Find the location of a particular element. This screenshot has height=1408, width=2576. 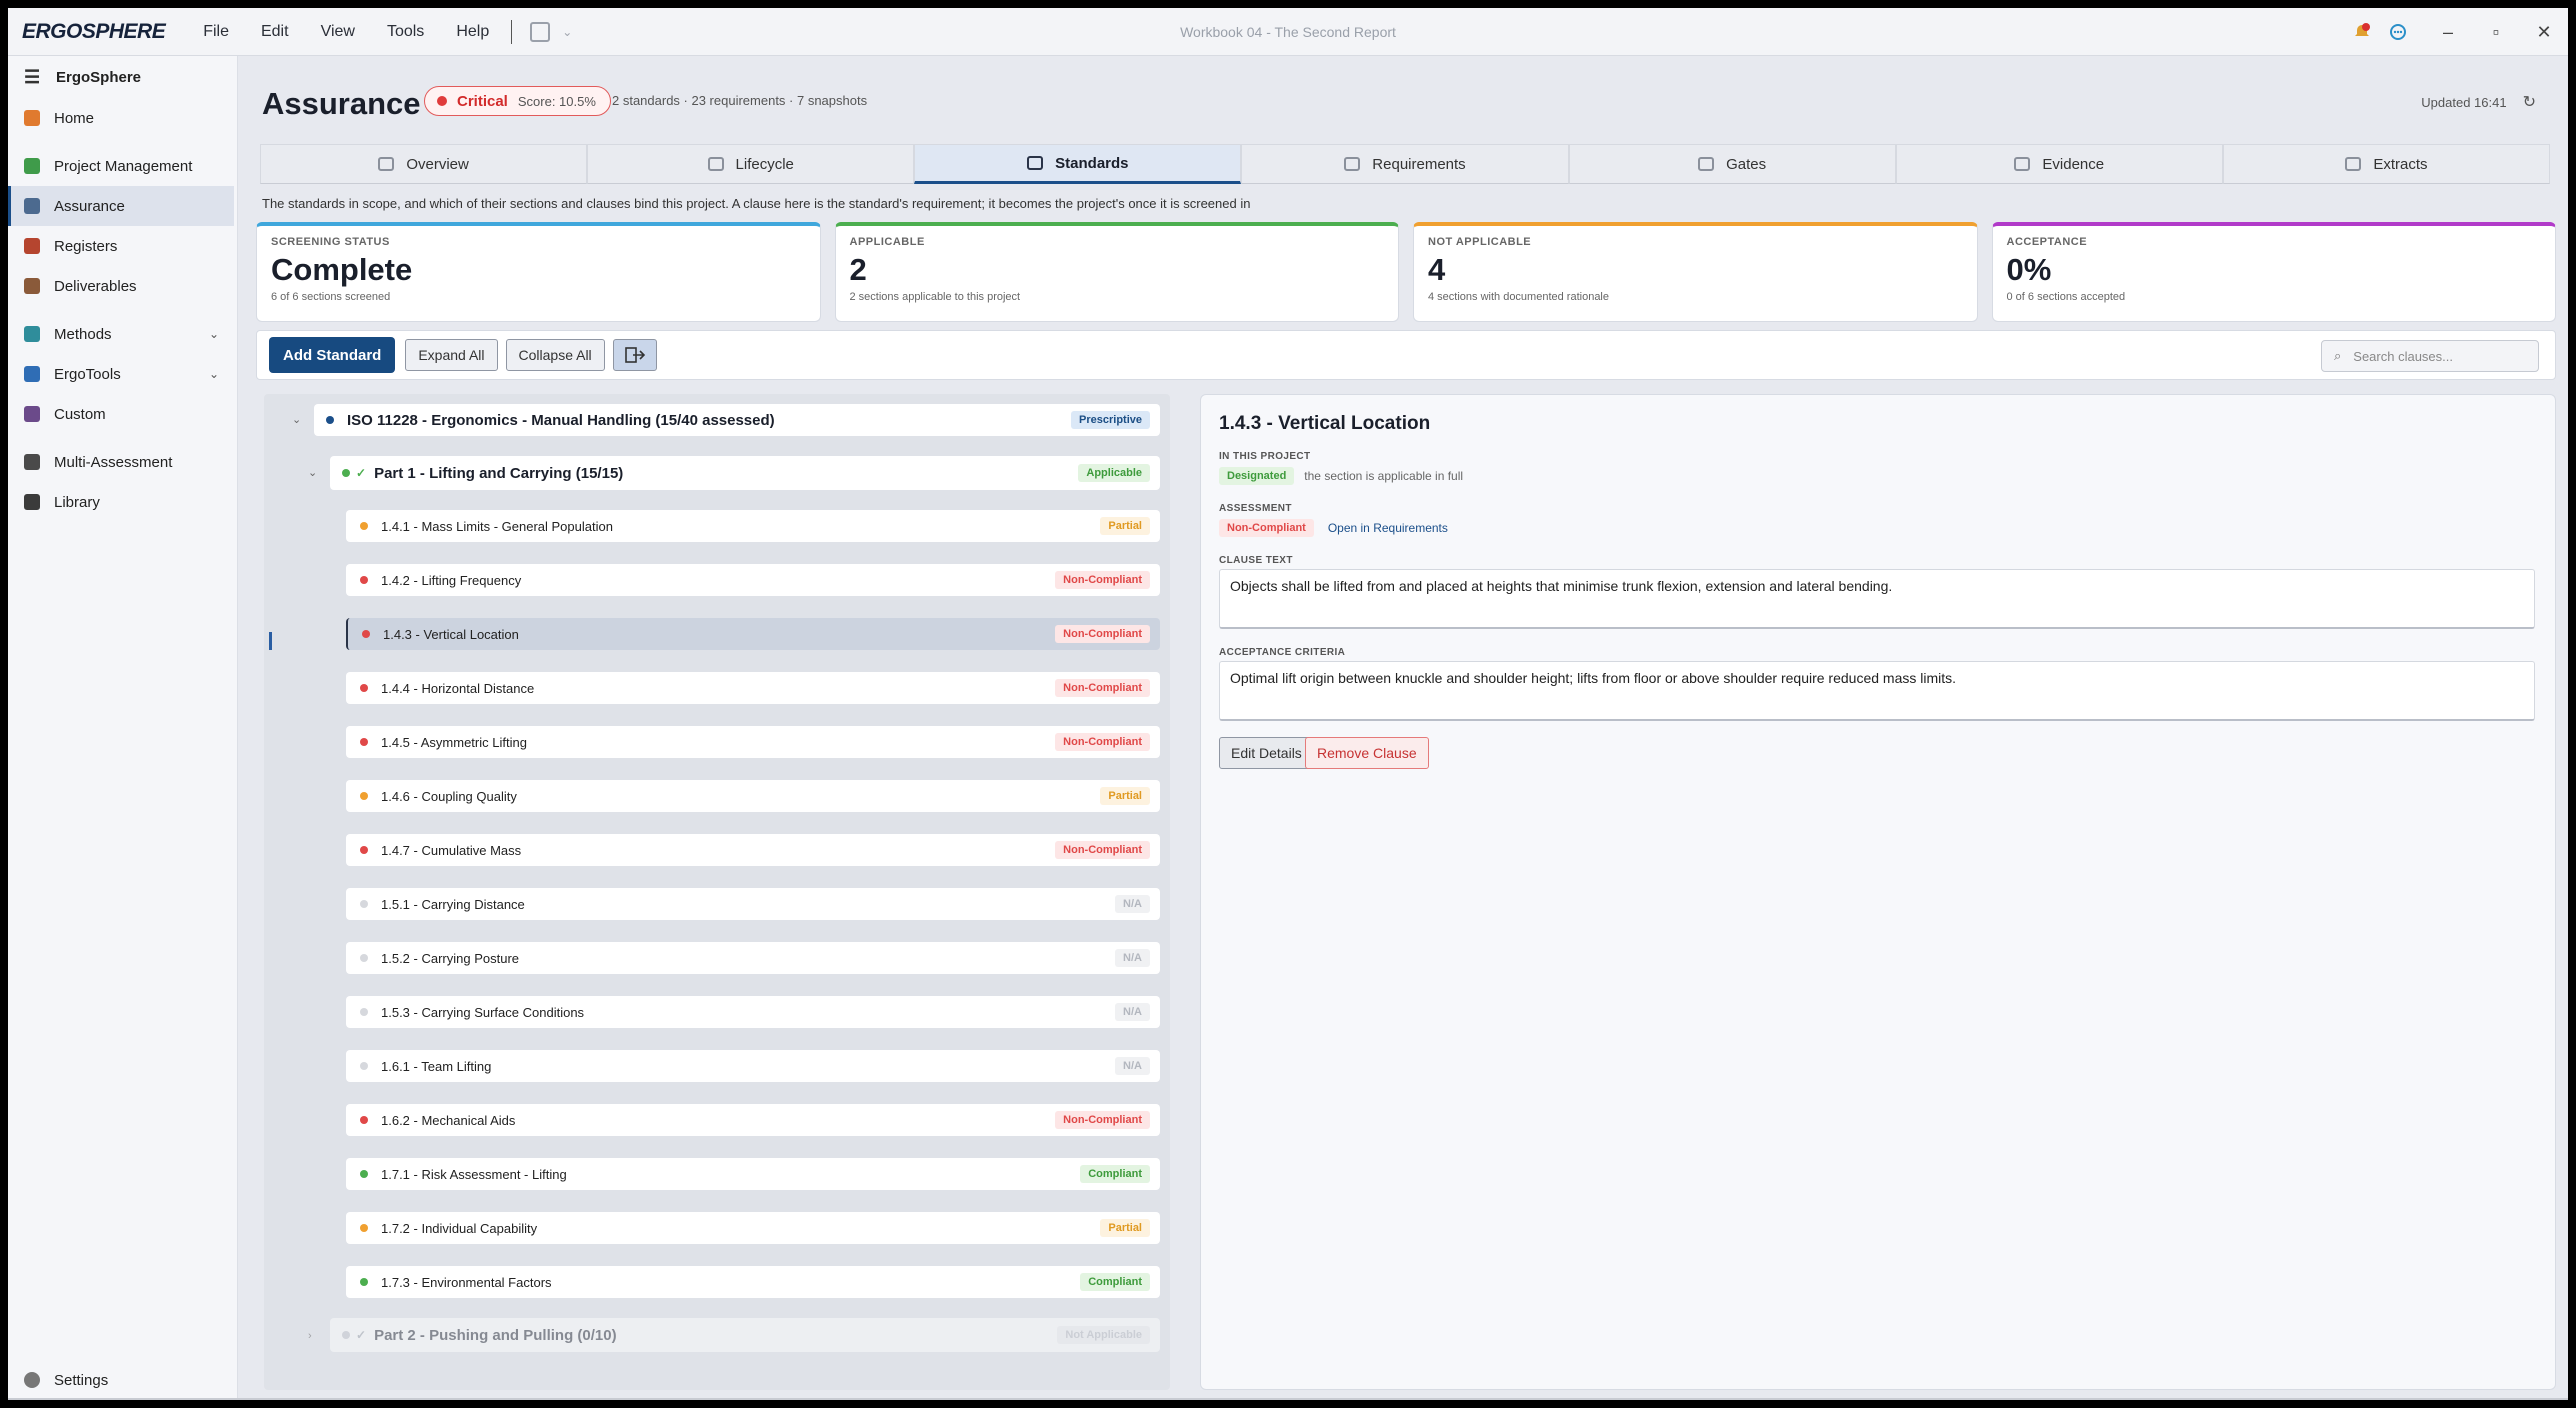

clause-row: 1.4.7 - Cumulative Mass Non-Compliant is located at coordinates (753, 850).